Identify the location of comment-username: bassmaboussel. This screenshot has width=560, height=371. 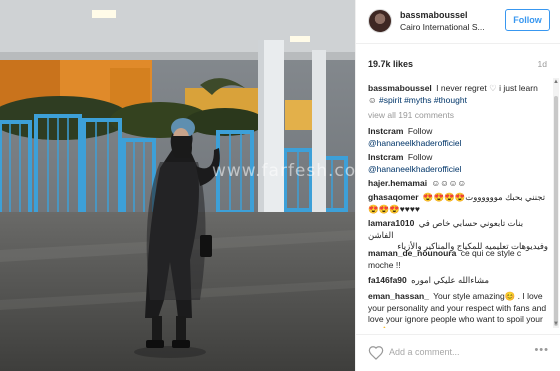
(400, 88).